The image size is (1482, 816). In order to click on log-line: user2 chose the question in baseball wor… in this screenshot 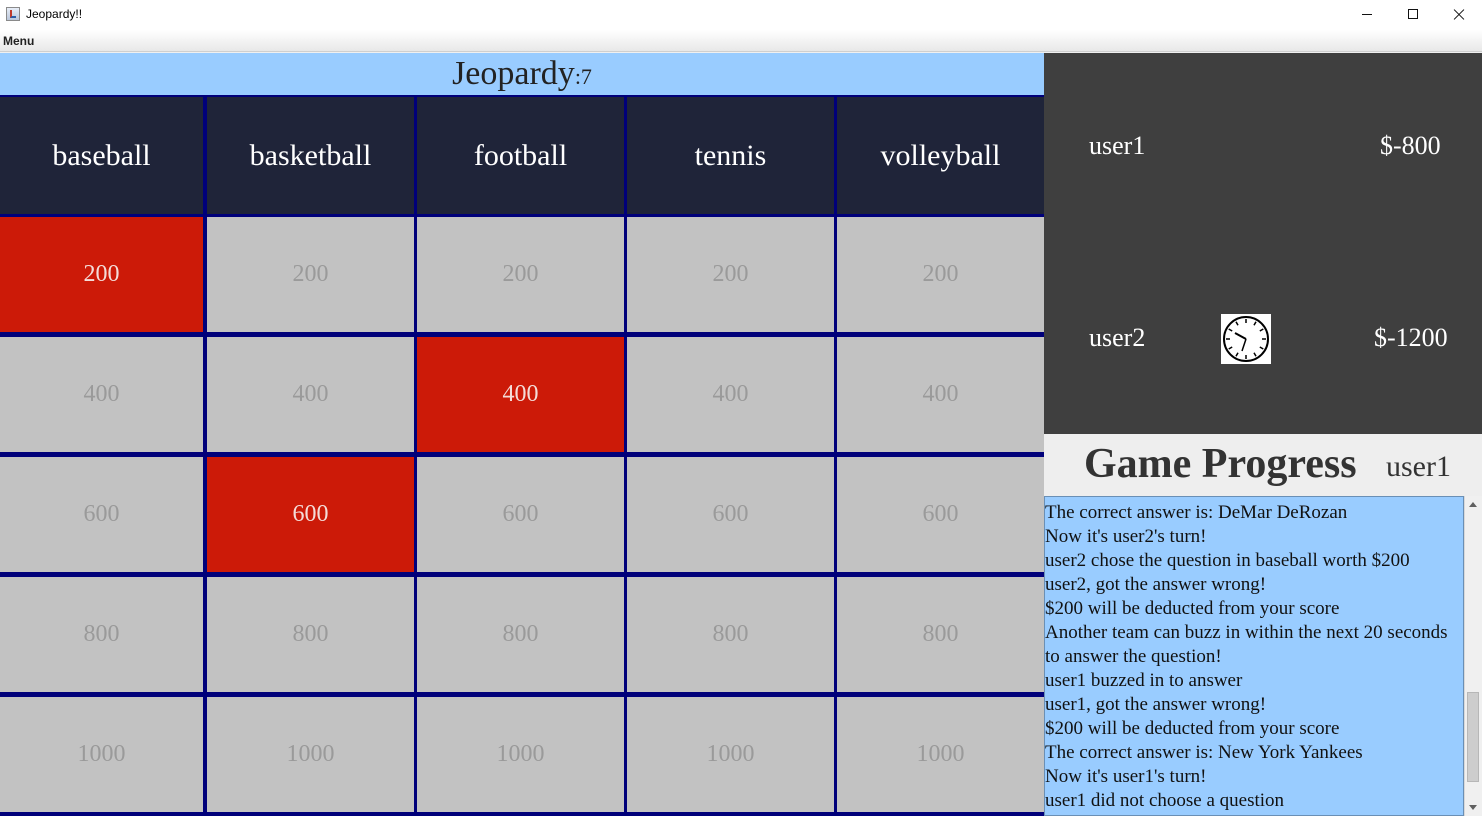, I will do `click(1227, 560)`.